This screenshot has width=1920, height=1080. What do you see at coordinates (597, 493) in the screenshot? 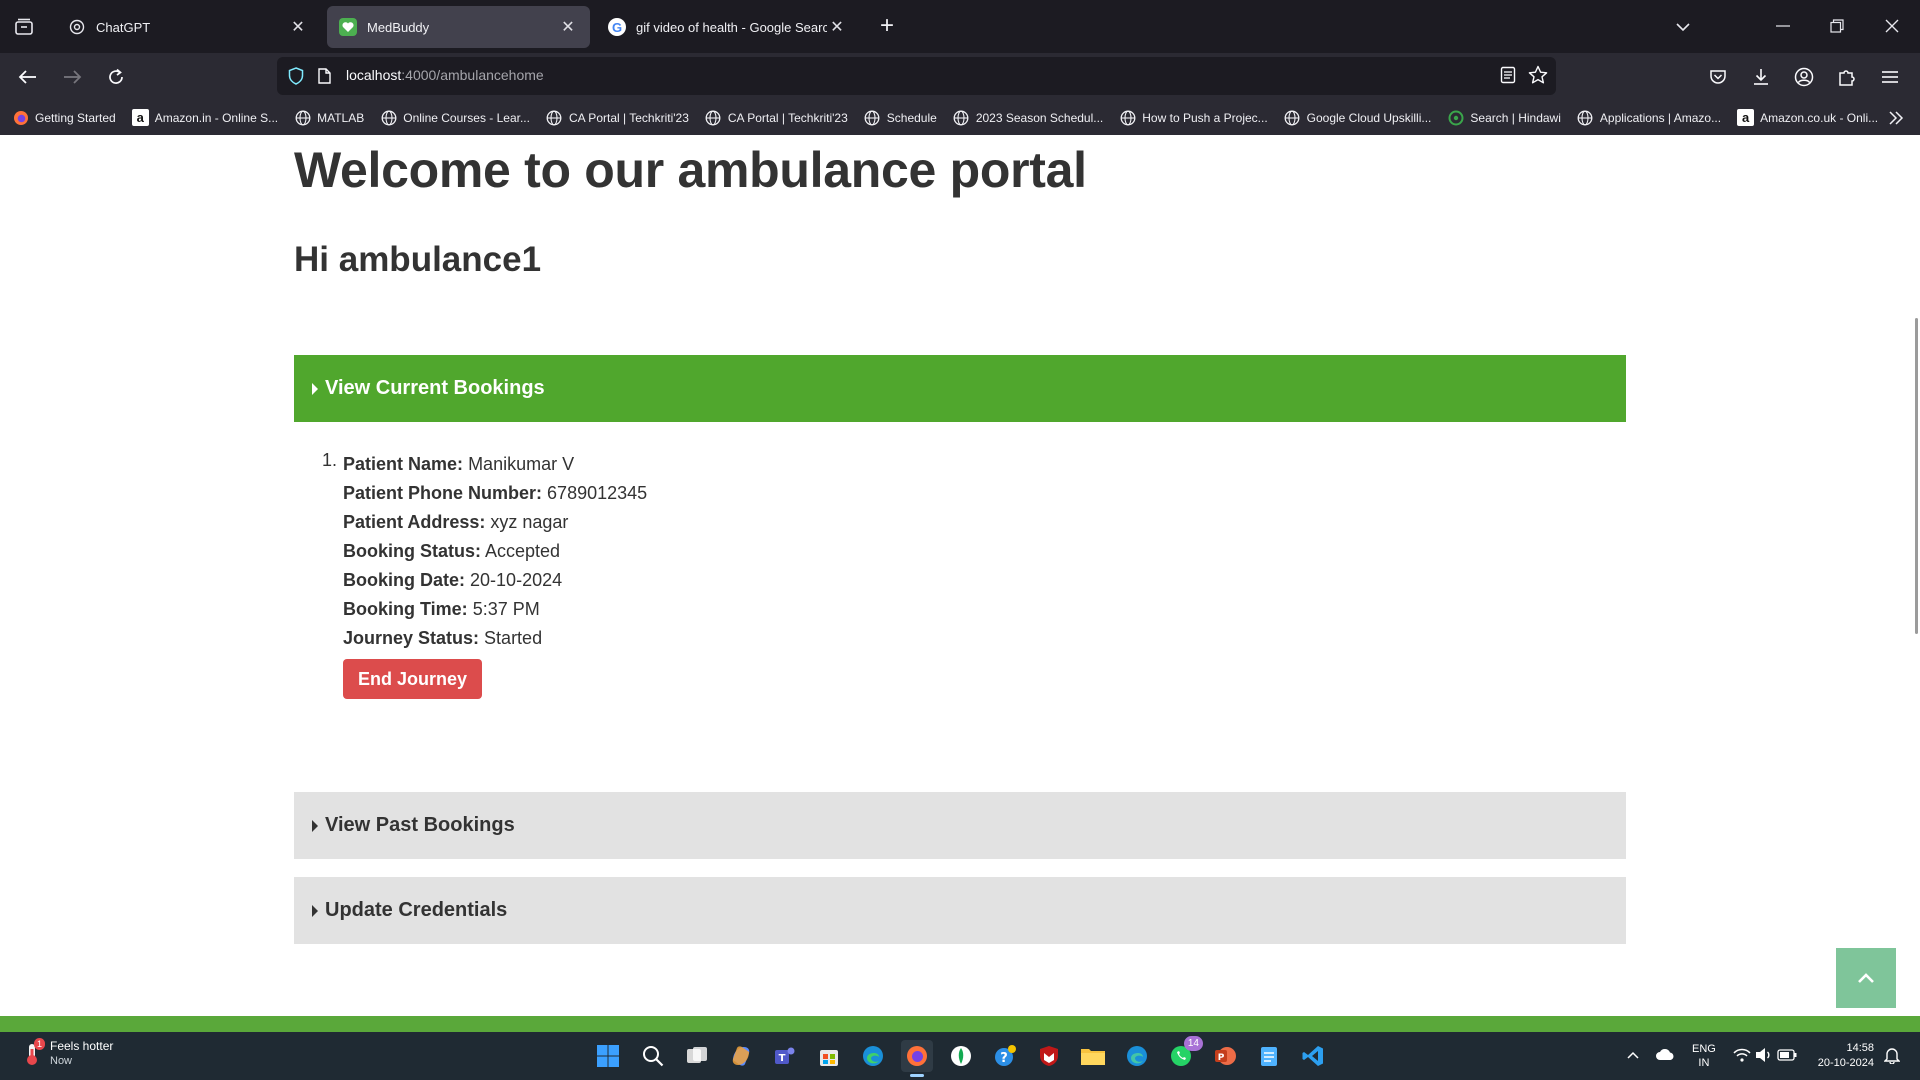
I see `field-value: 6789012345` at bounding box center [597, 493].